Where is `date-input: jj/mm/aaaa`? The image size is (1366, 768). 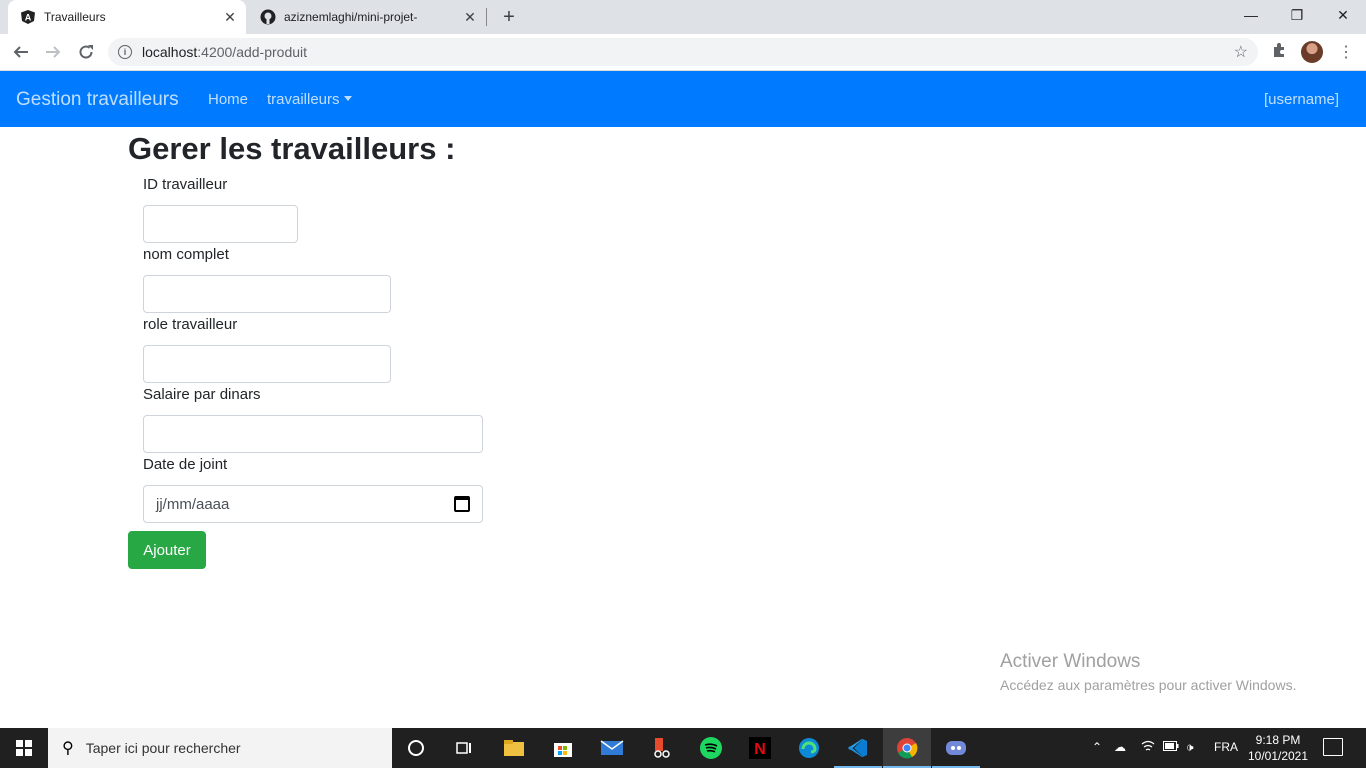
date-input: jj/mm/aaaa is located at coordinates (313, 504).